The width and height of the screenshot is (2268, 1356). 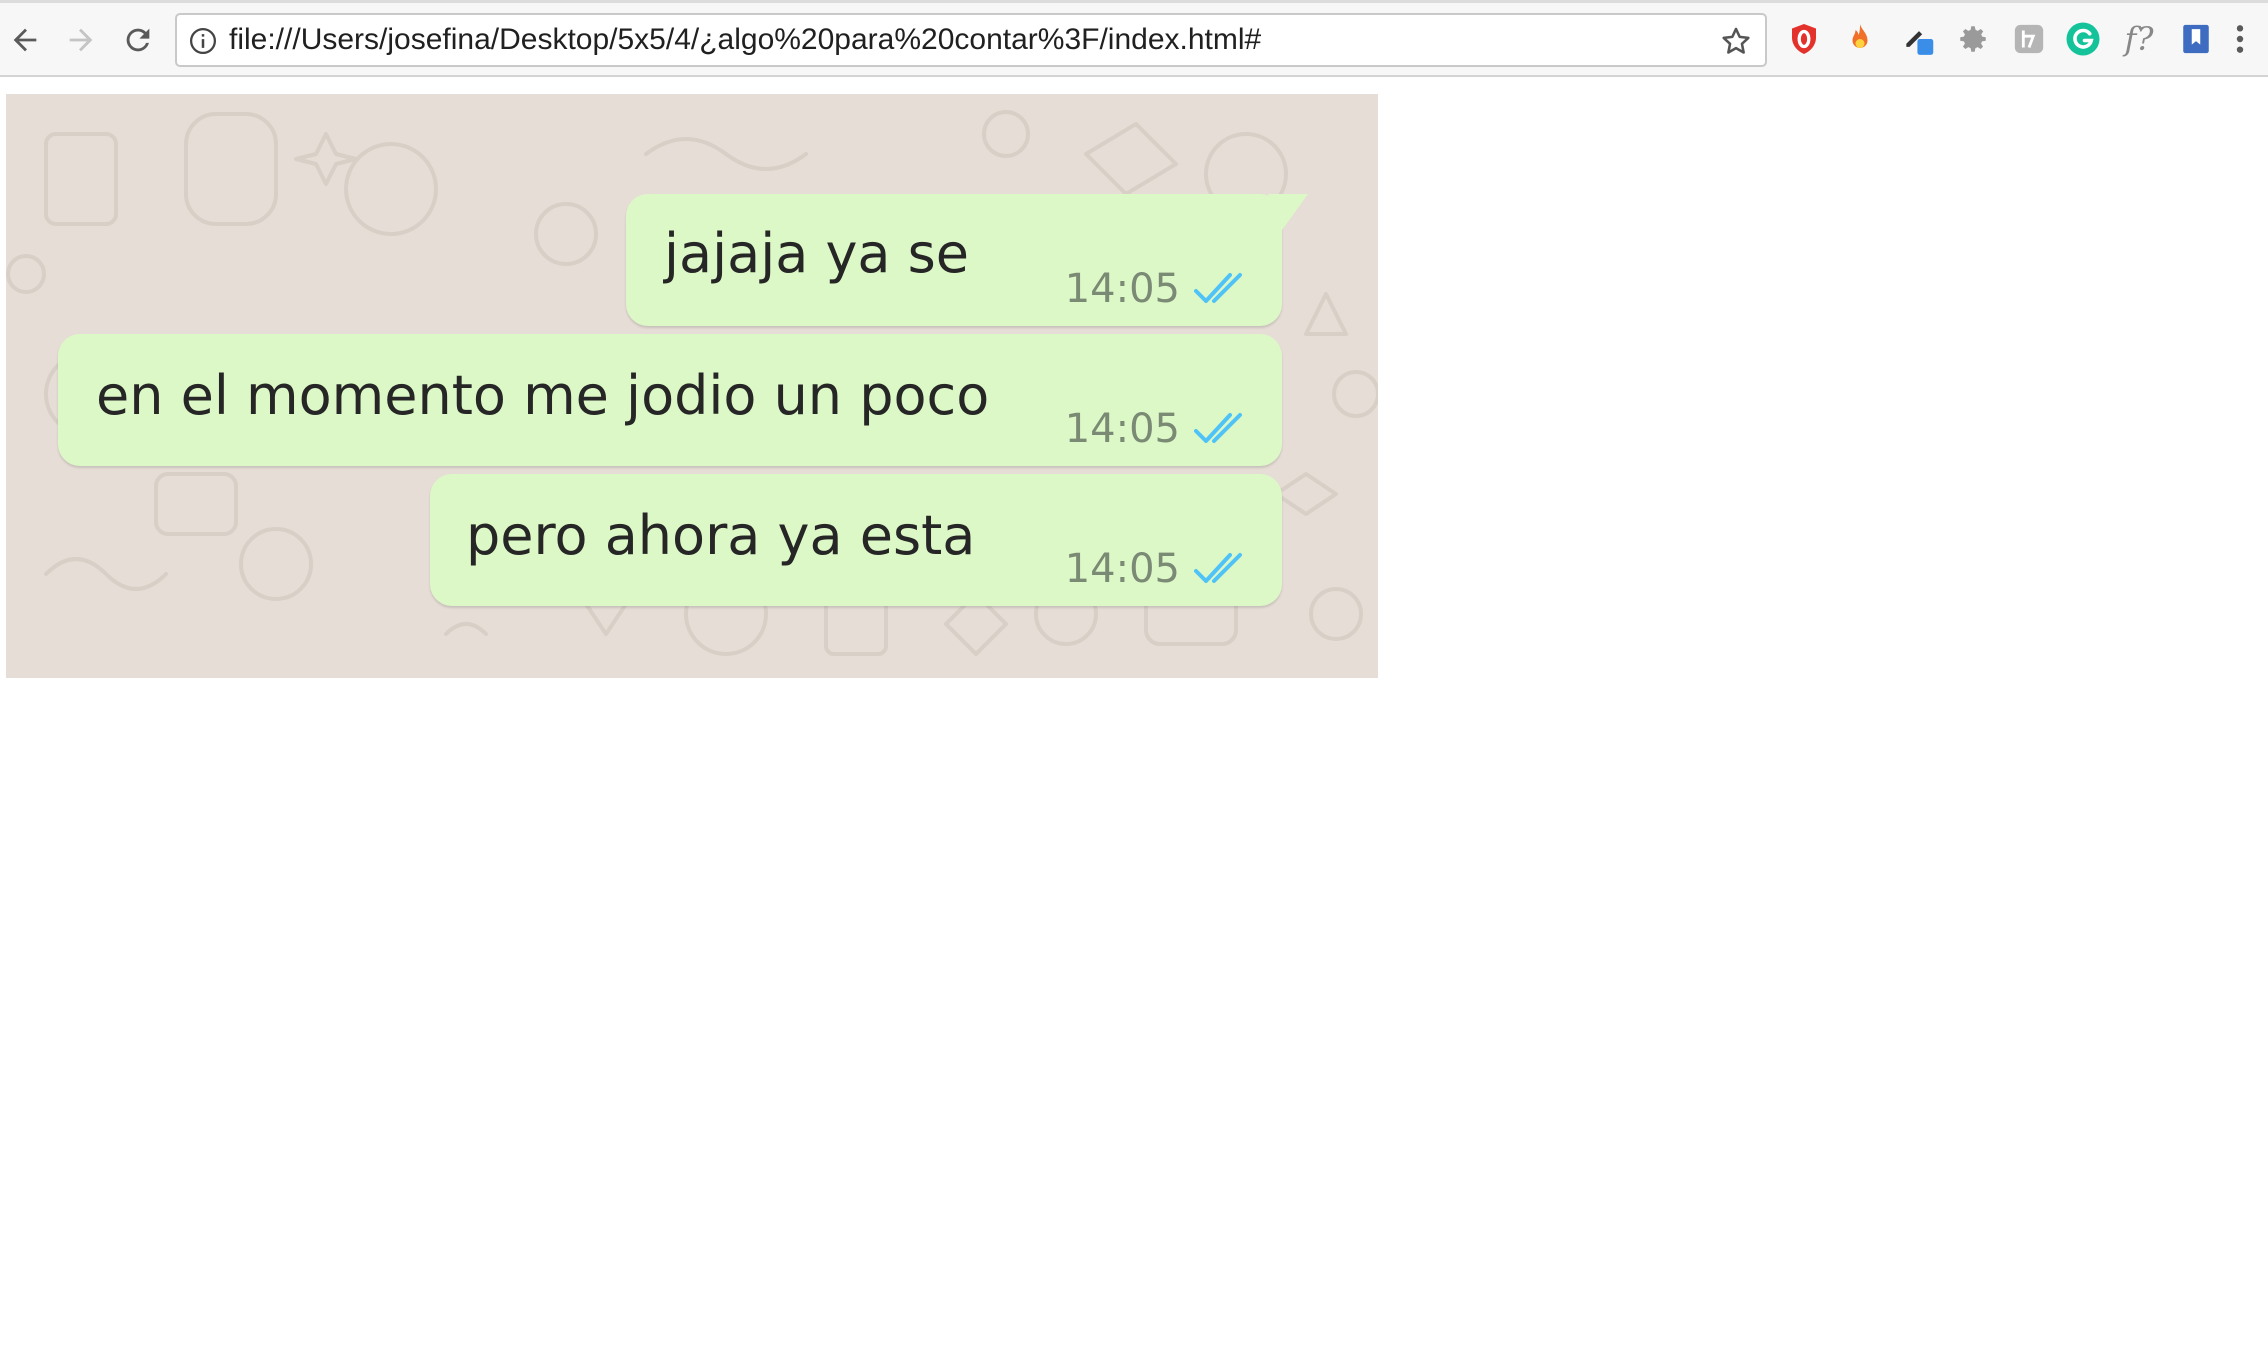 I want to click on site-info-icon, so click(x=203, y=41).